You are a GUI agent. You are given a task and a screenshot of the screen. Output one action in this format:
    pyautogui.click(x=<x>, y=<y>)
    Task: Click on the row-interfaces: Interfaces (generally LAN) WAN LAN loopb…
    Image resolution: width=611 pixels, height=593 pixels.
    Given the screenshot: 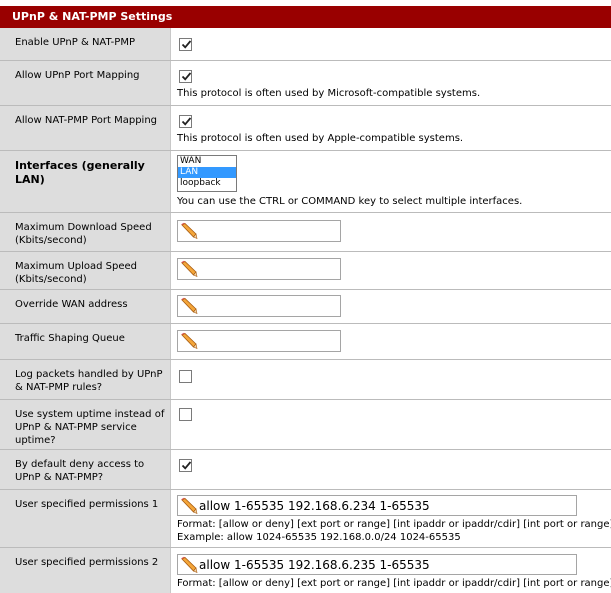 What is the action you would take?
    pyautogui.click(x=305, y=182)
    